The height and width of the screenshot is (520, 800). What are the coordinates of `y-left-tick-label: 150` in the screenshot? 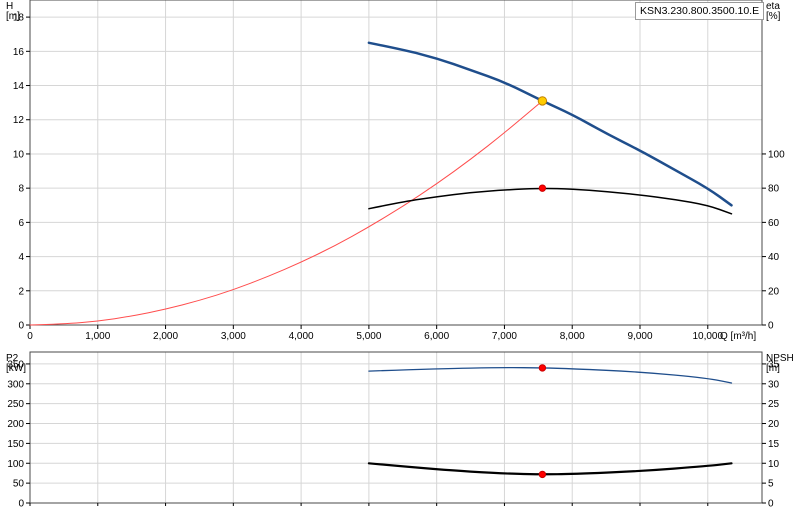 It's located at (15, 444).